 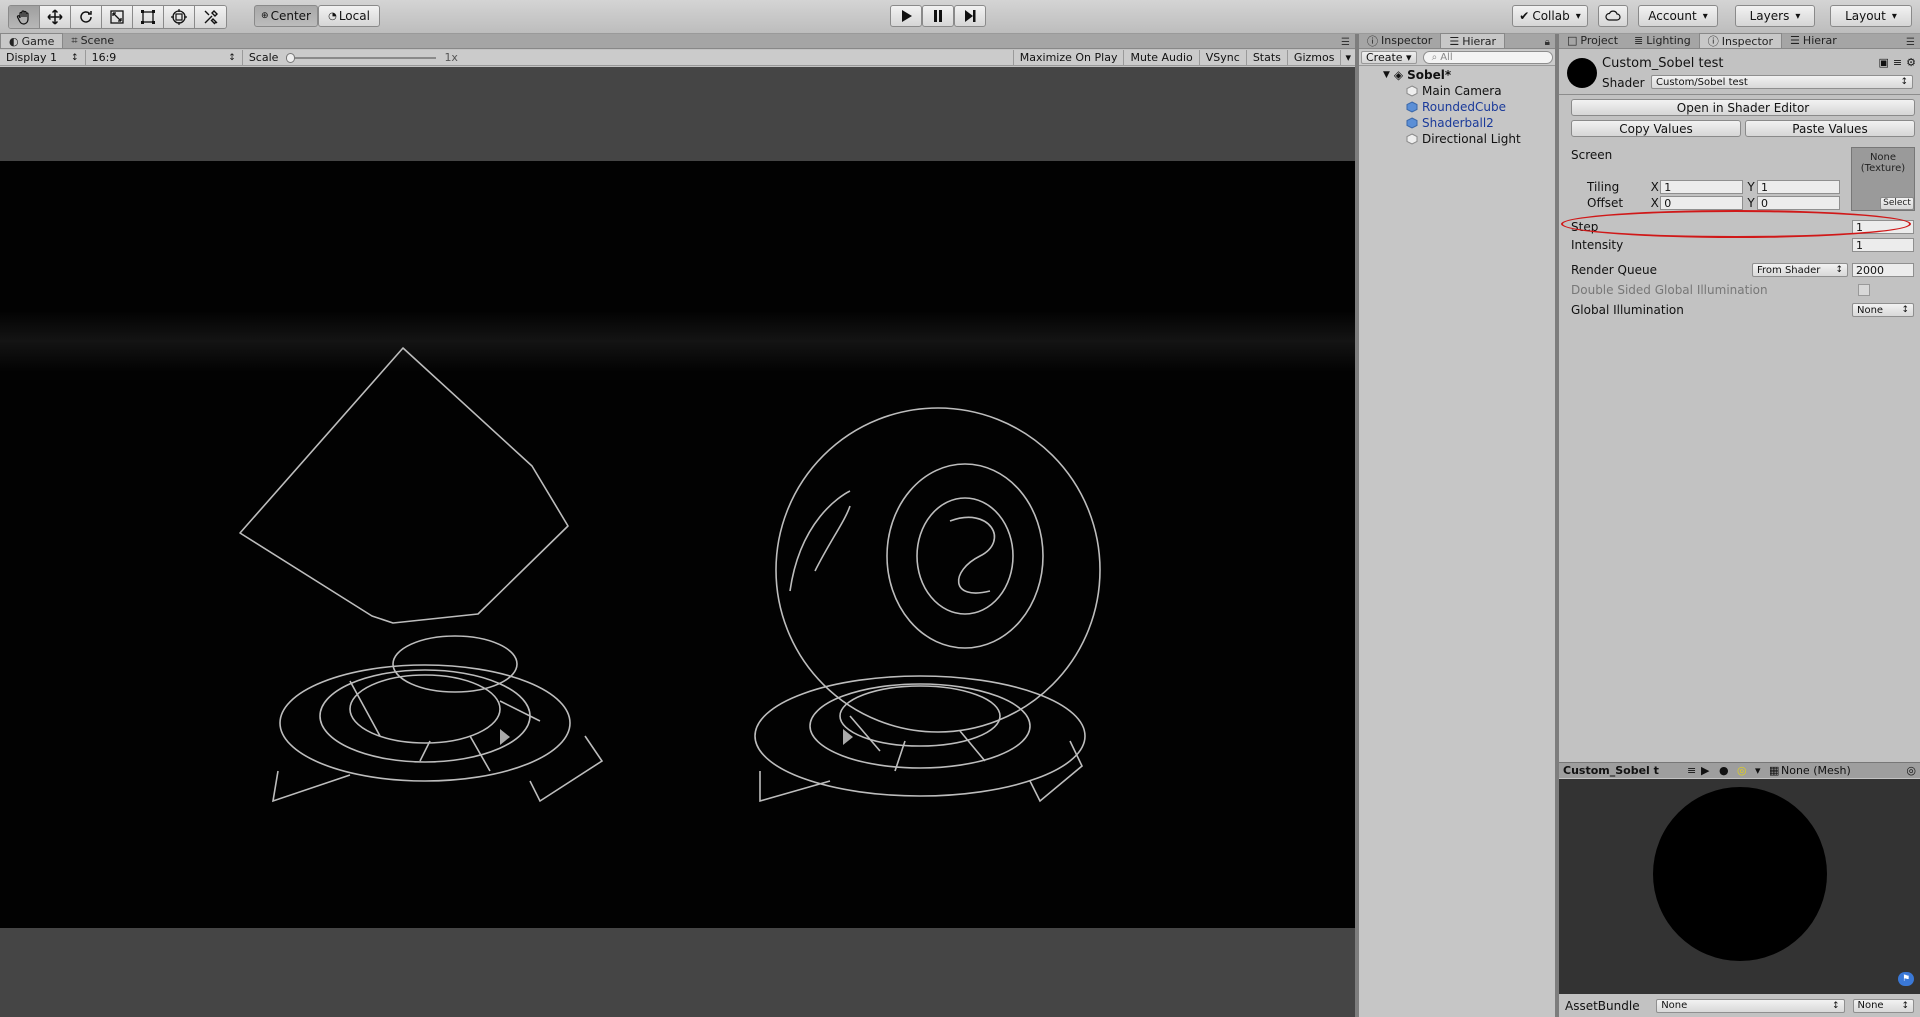 What do you see at coordinates (1798, 203) in the screenshot?
I see `offset-y-field: 0` at bounding box center [1798, 203].